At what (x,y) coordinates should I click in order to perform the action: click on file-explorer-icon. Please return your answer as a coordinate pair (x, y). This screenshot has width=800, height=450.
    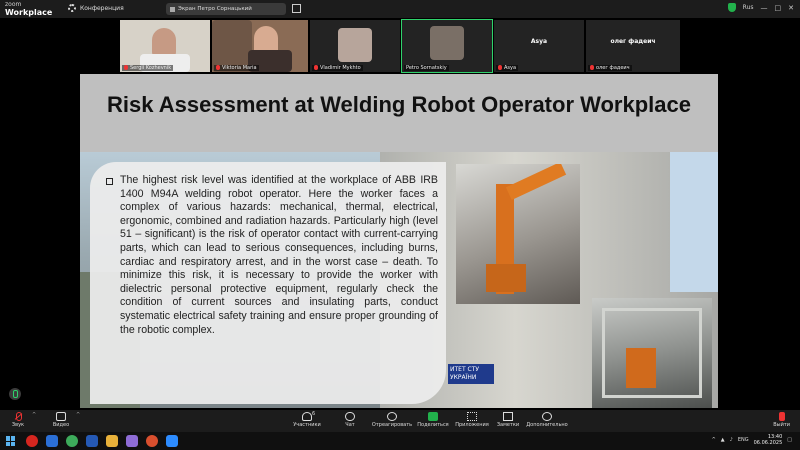
    Looking at the image, I should click on (112, 441).